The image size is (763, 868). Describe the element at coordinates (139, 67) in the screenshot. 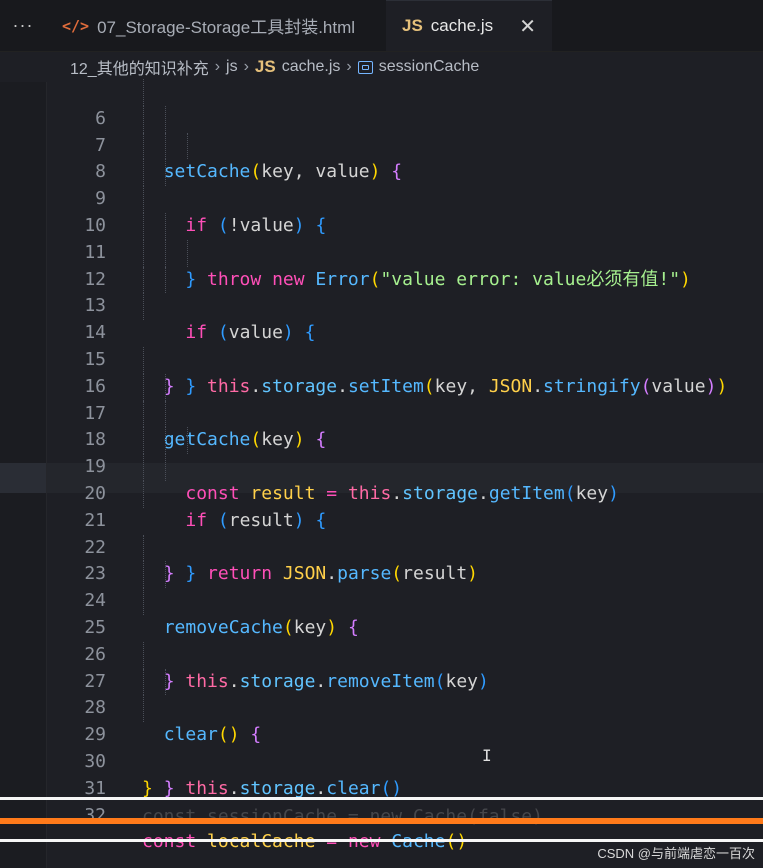

I see `breadcrumb-folder: 12_其他的知识补充` at that location.